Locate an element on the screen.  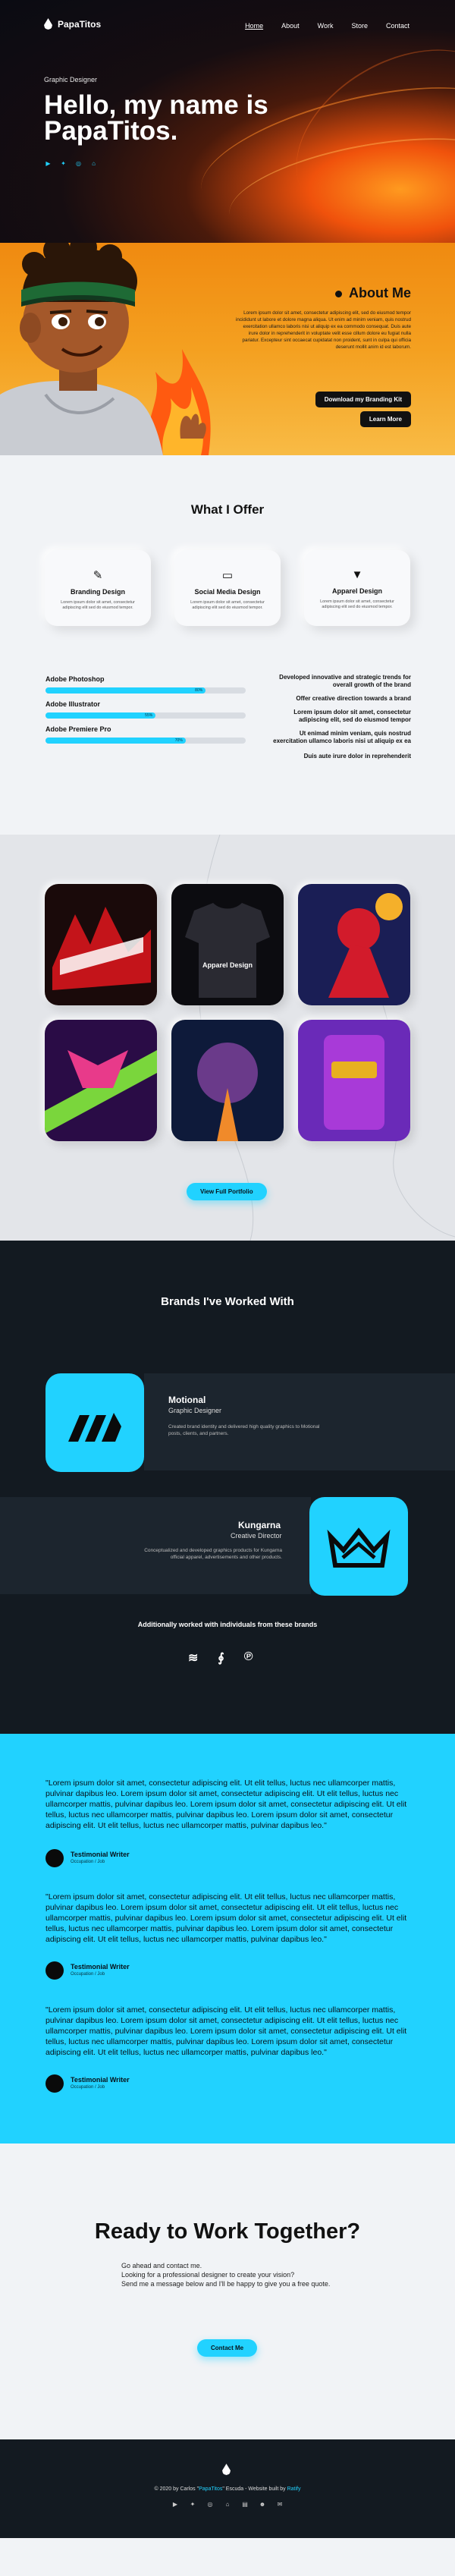
skill-percent: 80% is located at coordinates (199, 690).